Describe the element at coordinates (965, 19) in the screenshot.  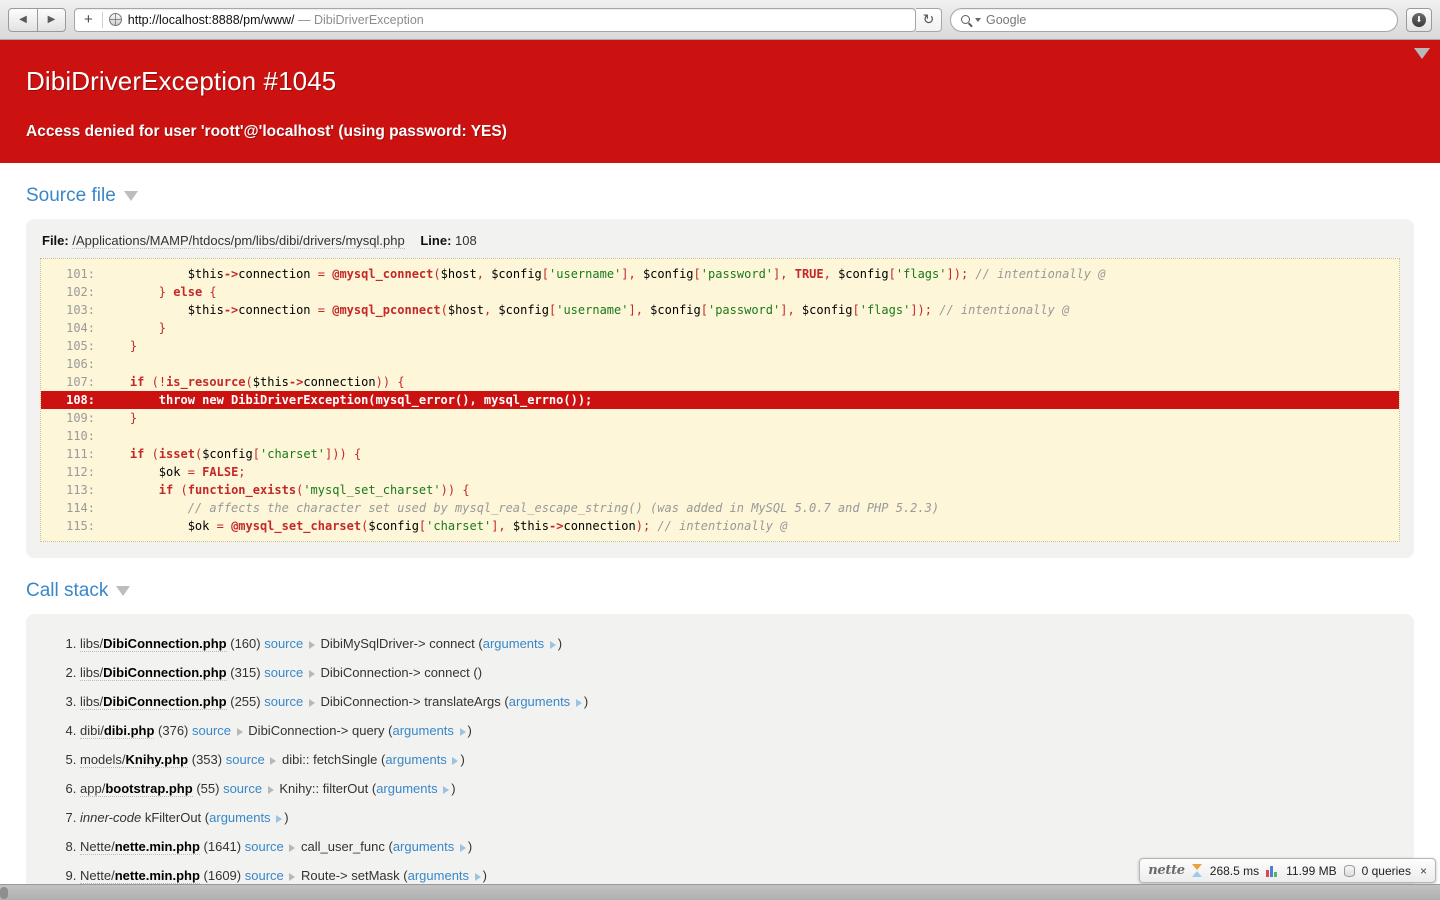
I see `search-icon` at that location.